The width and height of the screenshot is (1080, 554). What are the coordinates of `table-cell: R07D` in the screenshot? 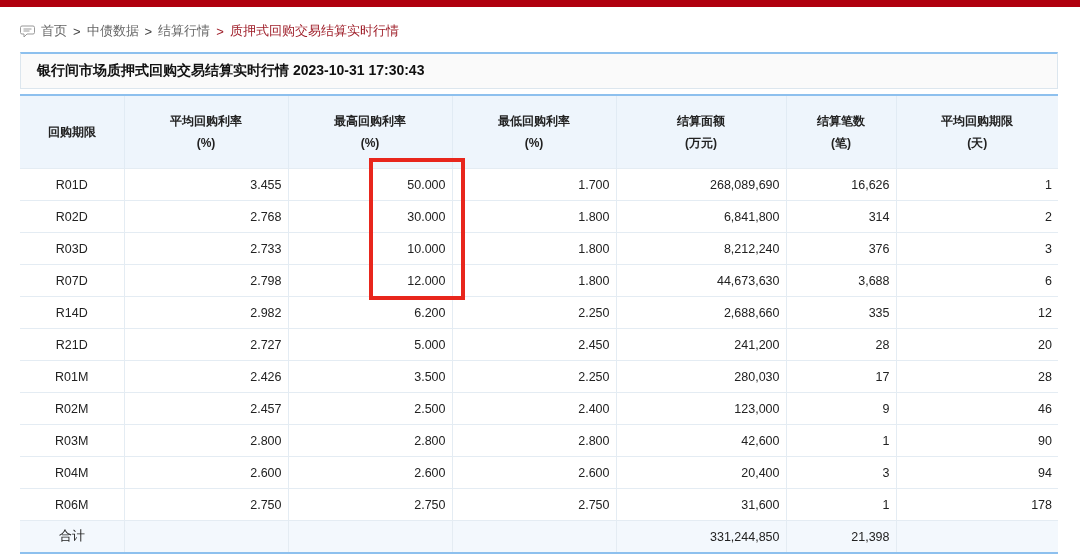 It's located at (72, 280).